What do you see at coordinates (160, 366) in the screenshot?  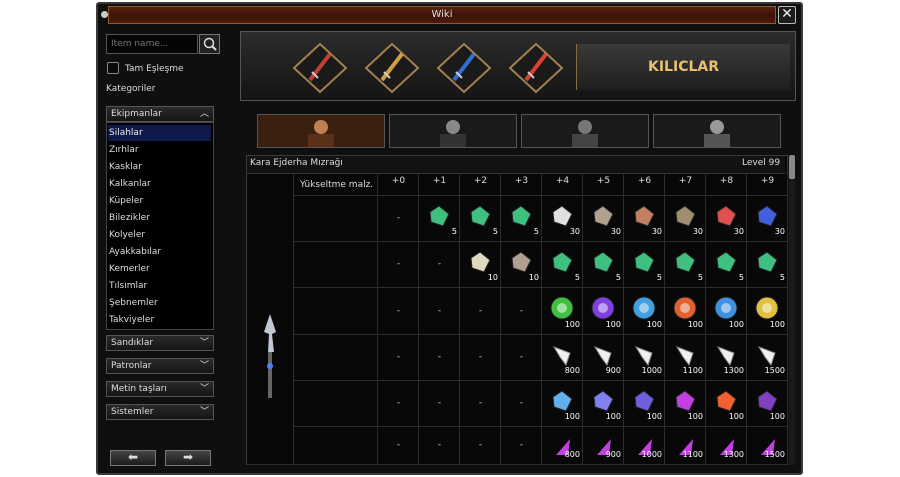 I see `dropdown-patronlar: Patronlar ﹀` at bounding box center [160, 366].